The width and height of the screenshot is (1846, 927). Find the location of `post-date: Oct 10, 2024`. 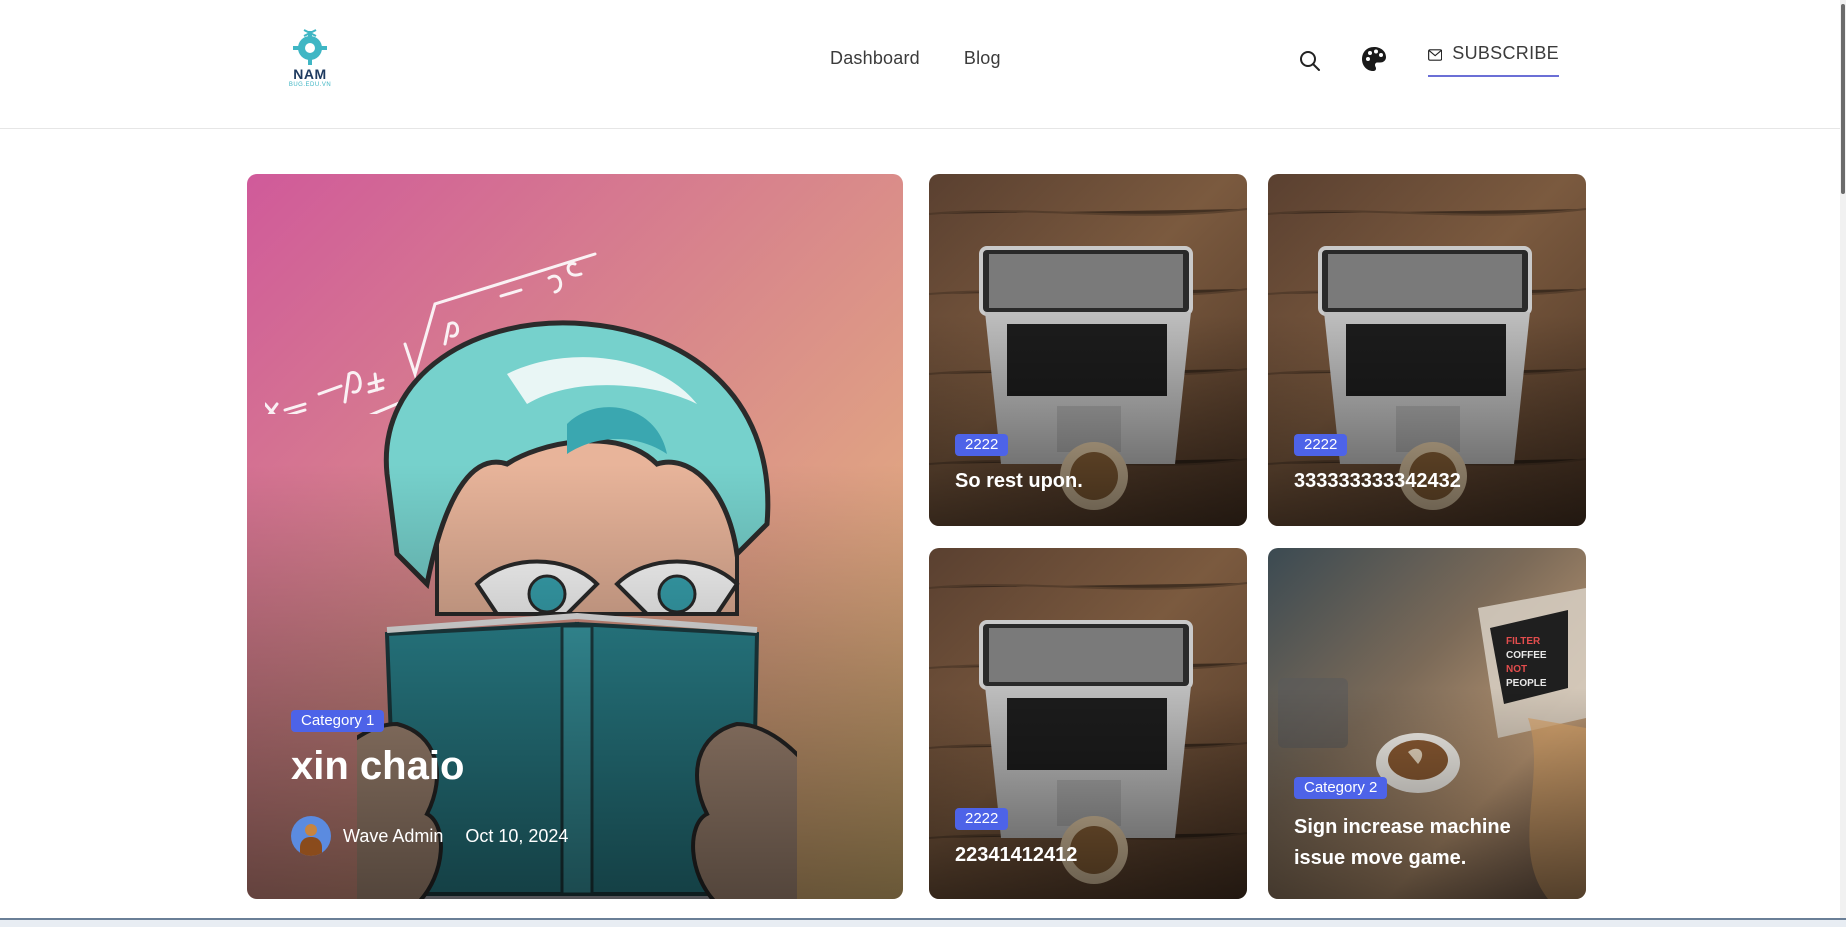

post-date: Oct 10, 2024 is located at coordinates (517, 835).